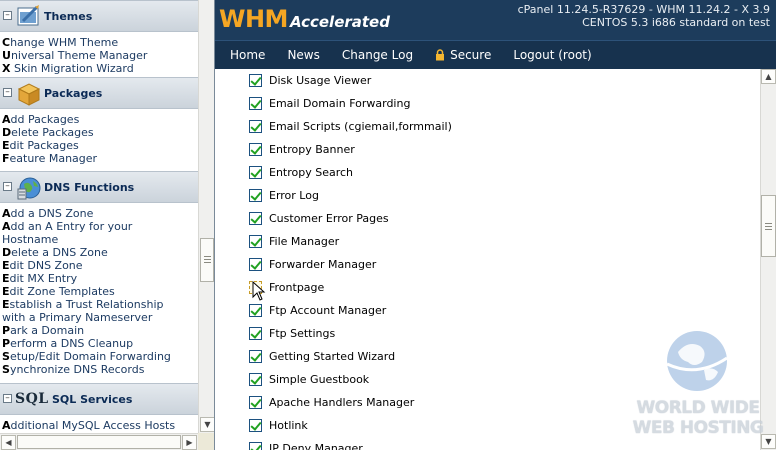  What do you see at coordinates (552, 55) in the screenshot?
I see `nav-logout: Logout (root)` at bounding box center [552, 55].